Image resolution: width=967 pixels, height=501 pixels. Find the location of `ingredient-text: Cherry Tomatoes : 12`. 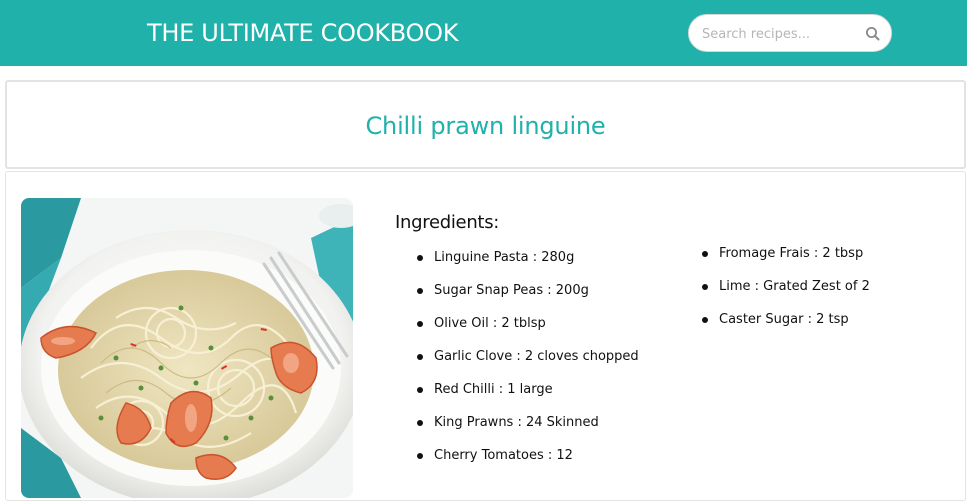

ingredient-text: Cherry Tomatoes : 12 is located at coordinates (503, 455).